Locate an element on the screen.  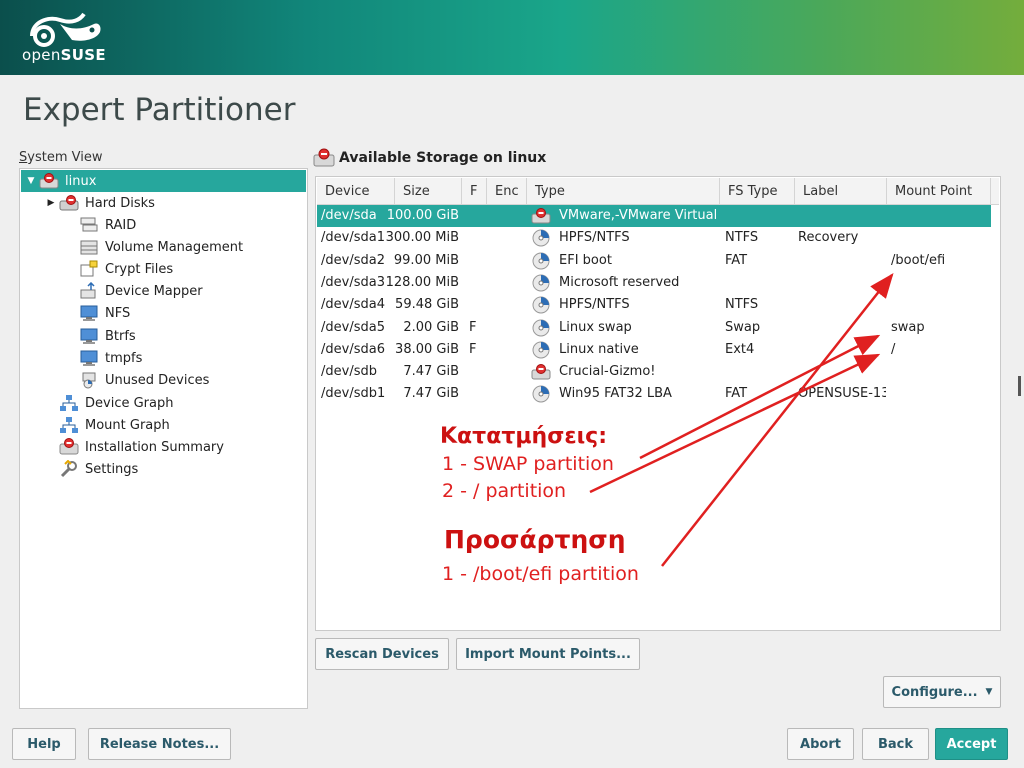
cell-size: 100.00 GiB is located at coordinates (422, 215).